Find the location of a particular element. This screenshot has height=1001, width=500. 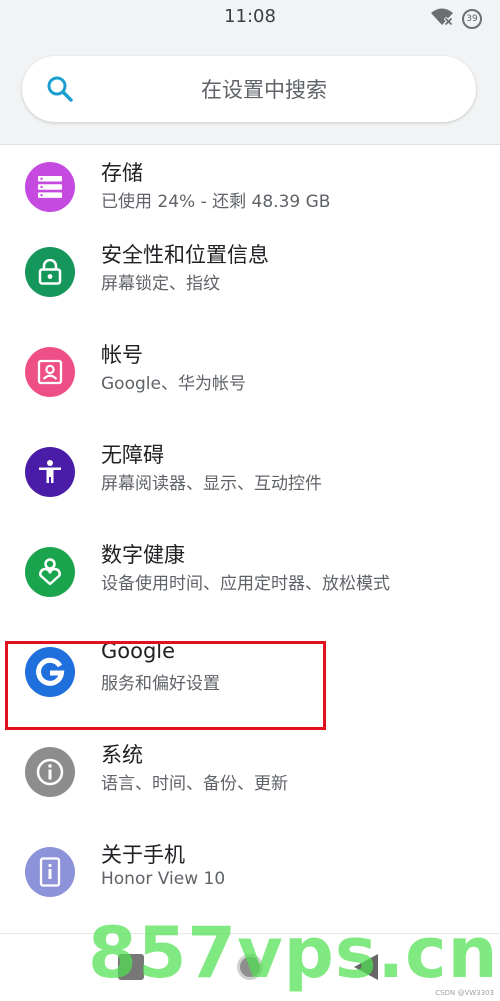

settings-item-security: 安全性和位置信息 屏幕锁定、指纹 is located at coordinates (250, 275).